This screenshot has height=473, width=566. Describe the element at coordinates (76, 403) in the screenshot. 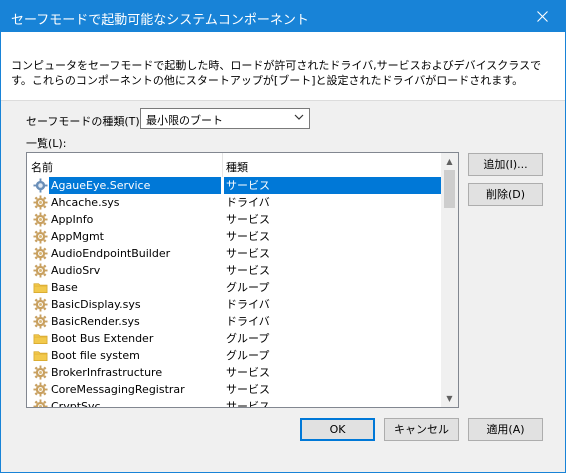

I see `component-name: CryptSvc` at that location.